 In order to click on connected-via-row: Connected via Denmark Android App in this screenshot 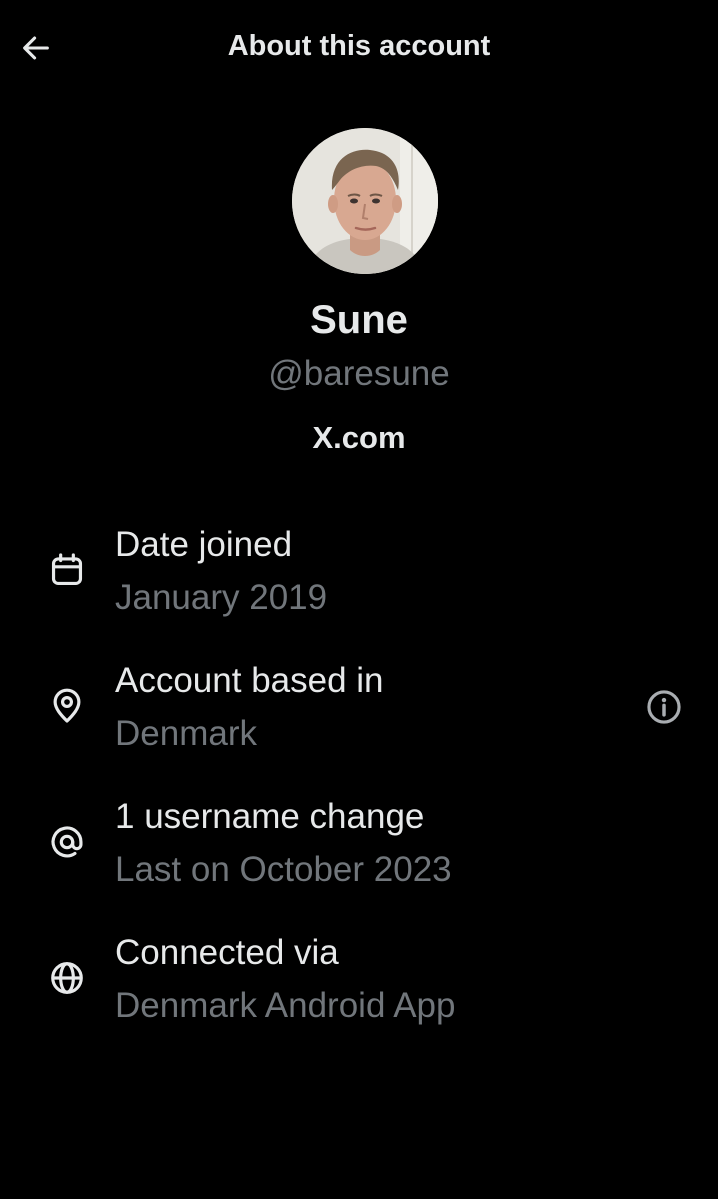, I will do `click(359, 988)`.